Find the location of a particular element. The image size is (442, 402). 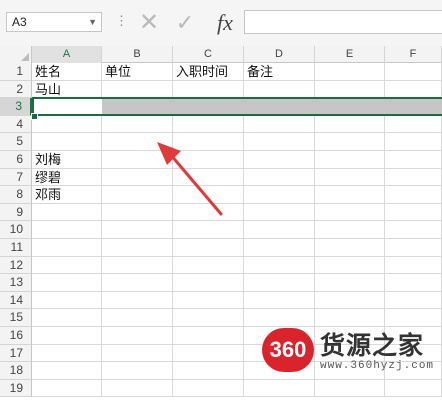

watermark: 360 货源之家 www.360hyzj.com is located at coordinates (352, 350).